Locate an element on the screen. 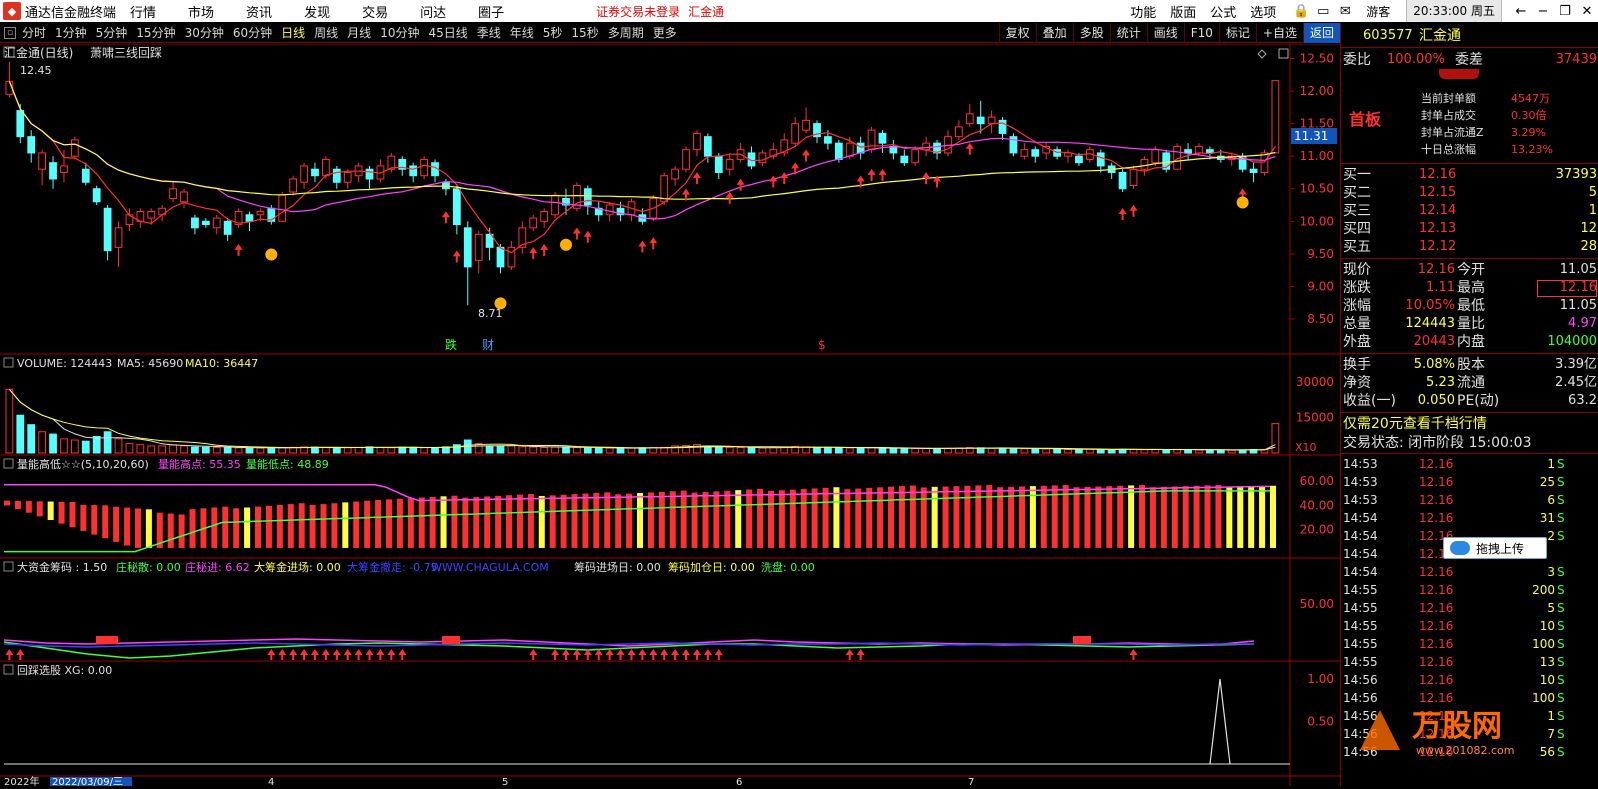  login-warning: 证券交易未登录 is located at coordinates (638, 11).